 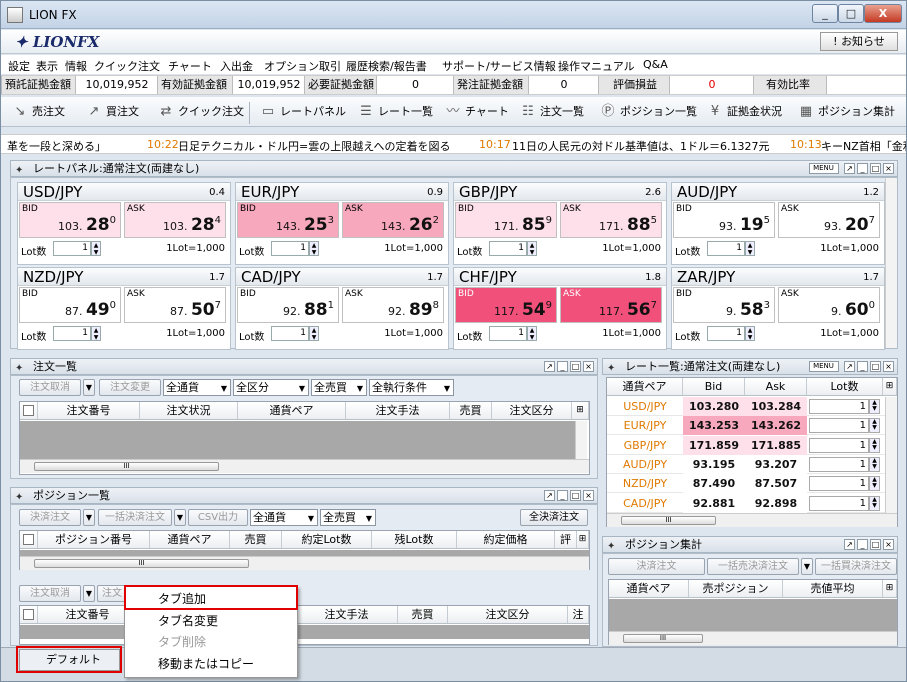 What do you see at coordinates (845, 386) in the screenshot?
I see `column-header: Lot数` at bounding box center [845, 386].